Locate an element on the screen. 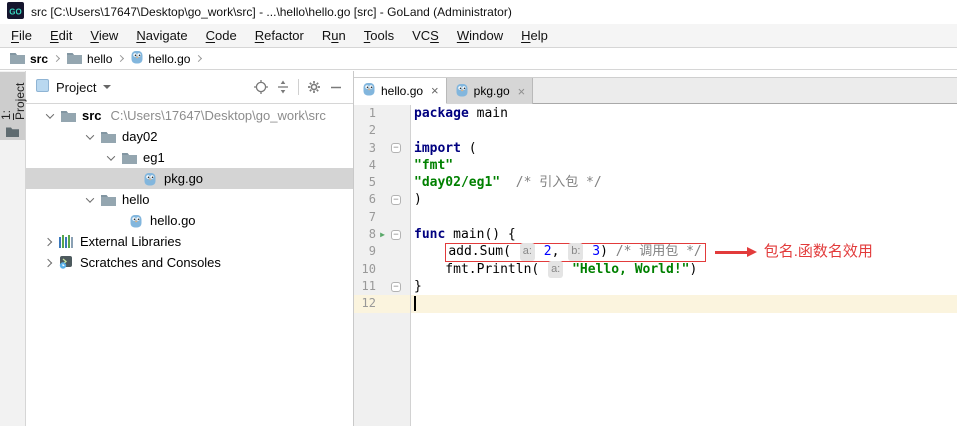 The height and width of the screenshot is (426, 957). line-number: 6 is located at coordinates (372, 199).